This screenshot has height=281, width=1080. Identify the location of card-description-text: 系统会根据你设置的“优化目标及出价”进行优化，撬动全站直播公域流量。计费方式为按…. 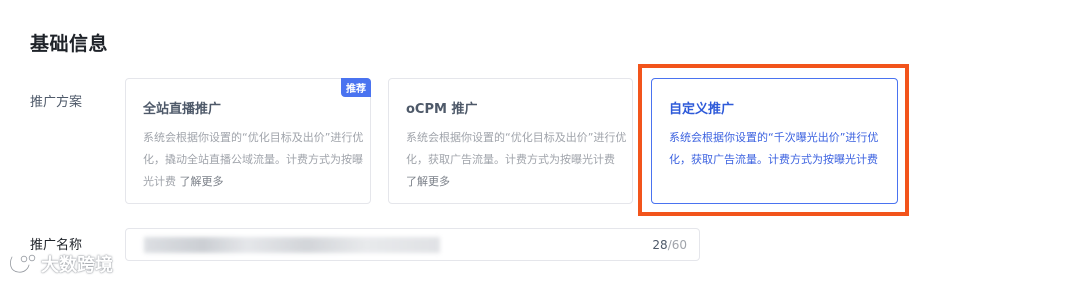
(253, 159).